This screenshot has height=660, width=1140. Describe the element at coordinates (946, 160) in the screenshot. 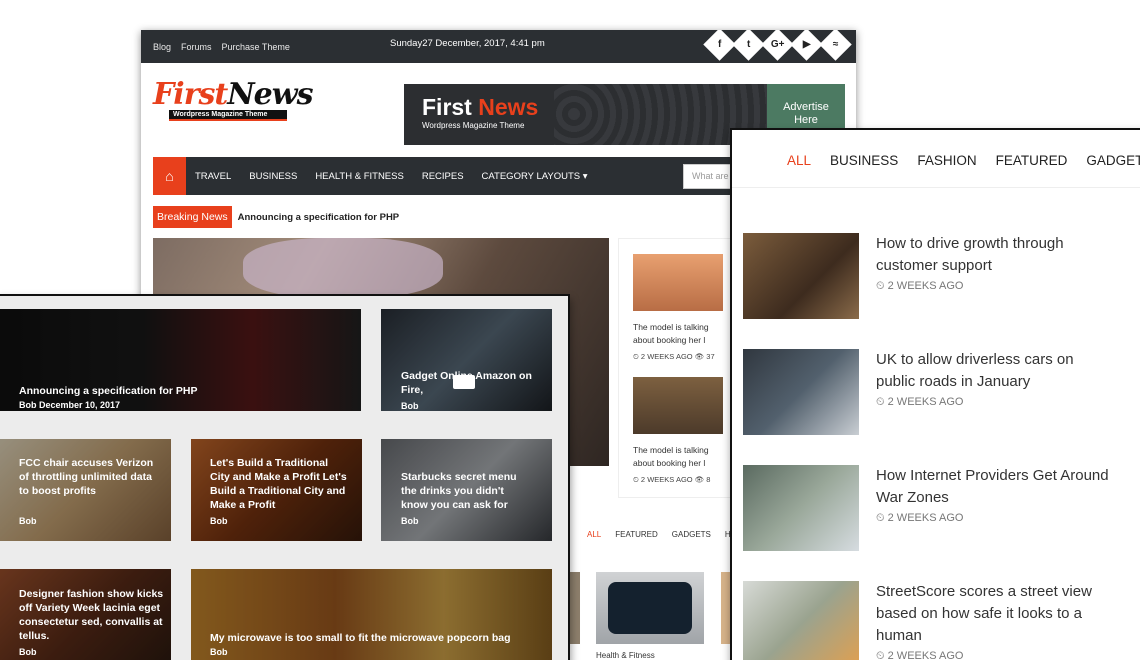

I see `tab-fashion: FASHION` at that location.